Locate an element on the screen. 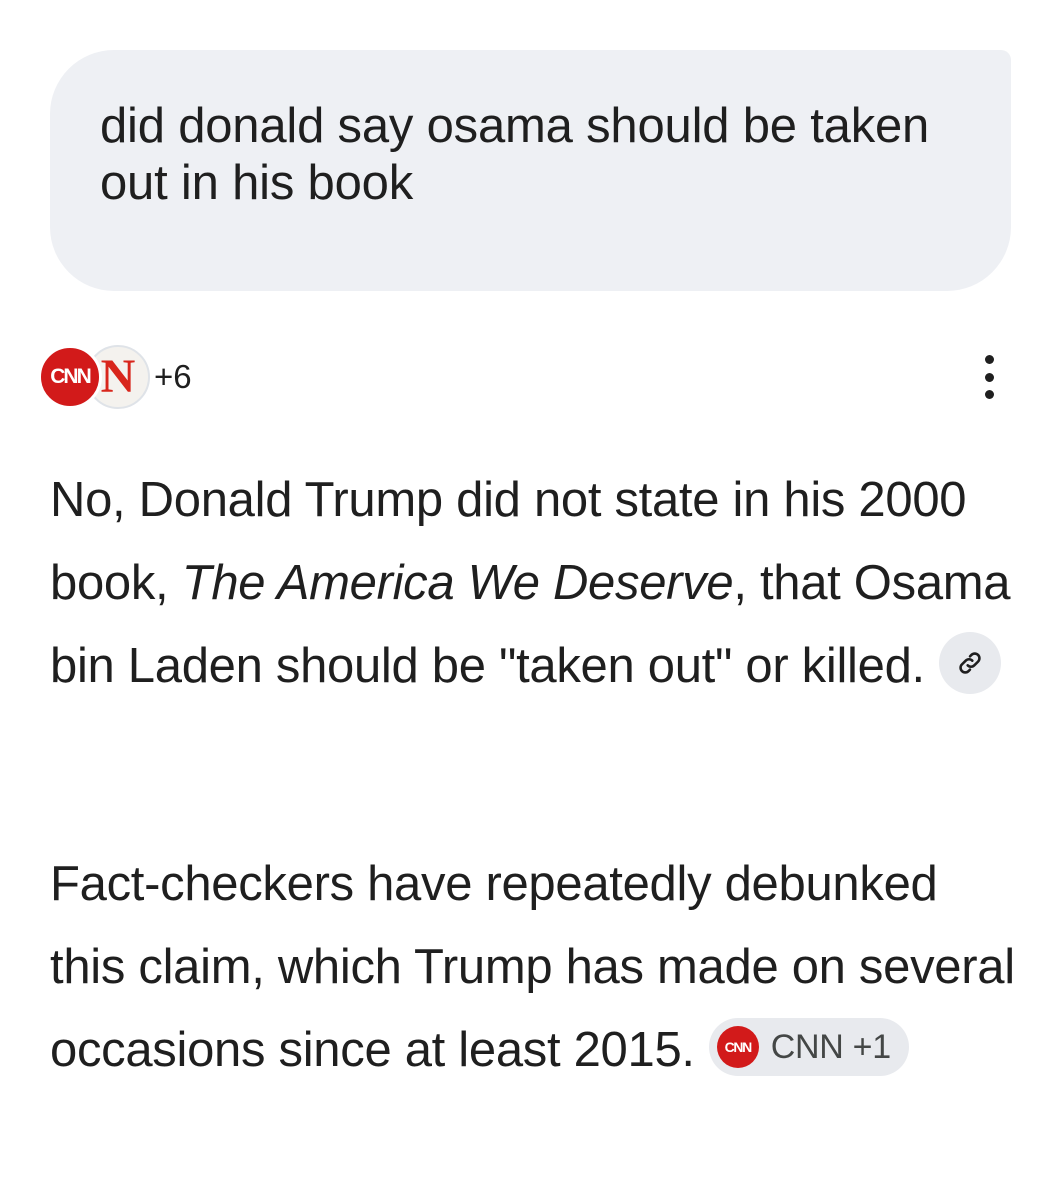  n-logo-text: N is located at coordinates (118, 376).